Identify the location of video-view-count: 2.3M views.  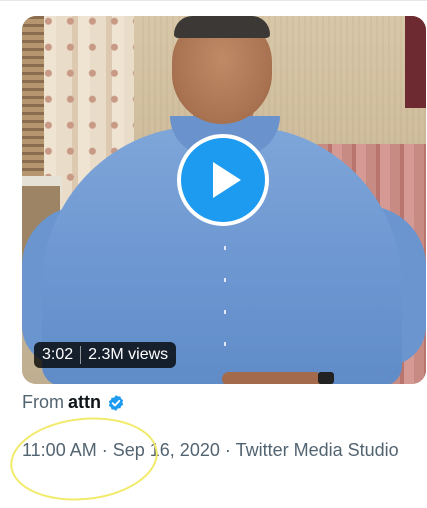
(128, 354).